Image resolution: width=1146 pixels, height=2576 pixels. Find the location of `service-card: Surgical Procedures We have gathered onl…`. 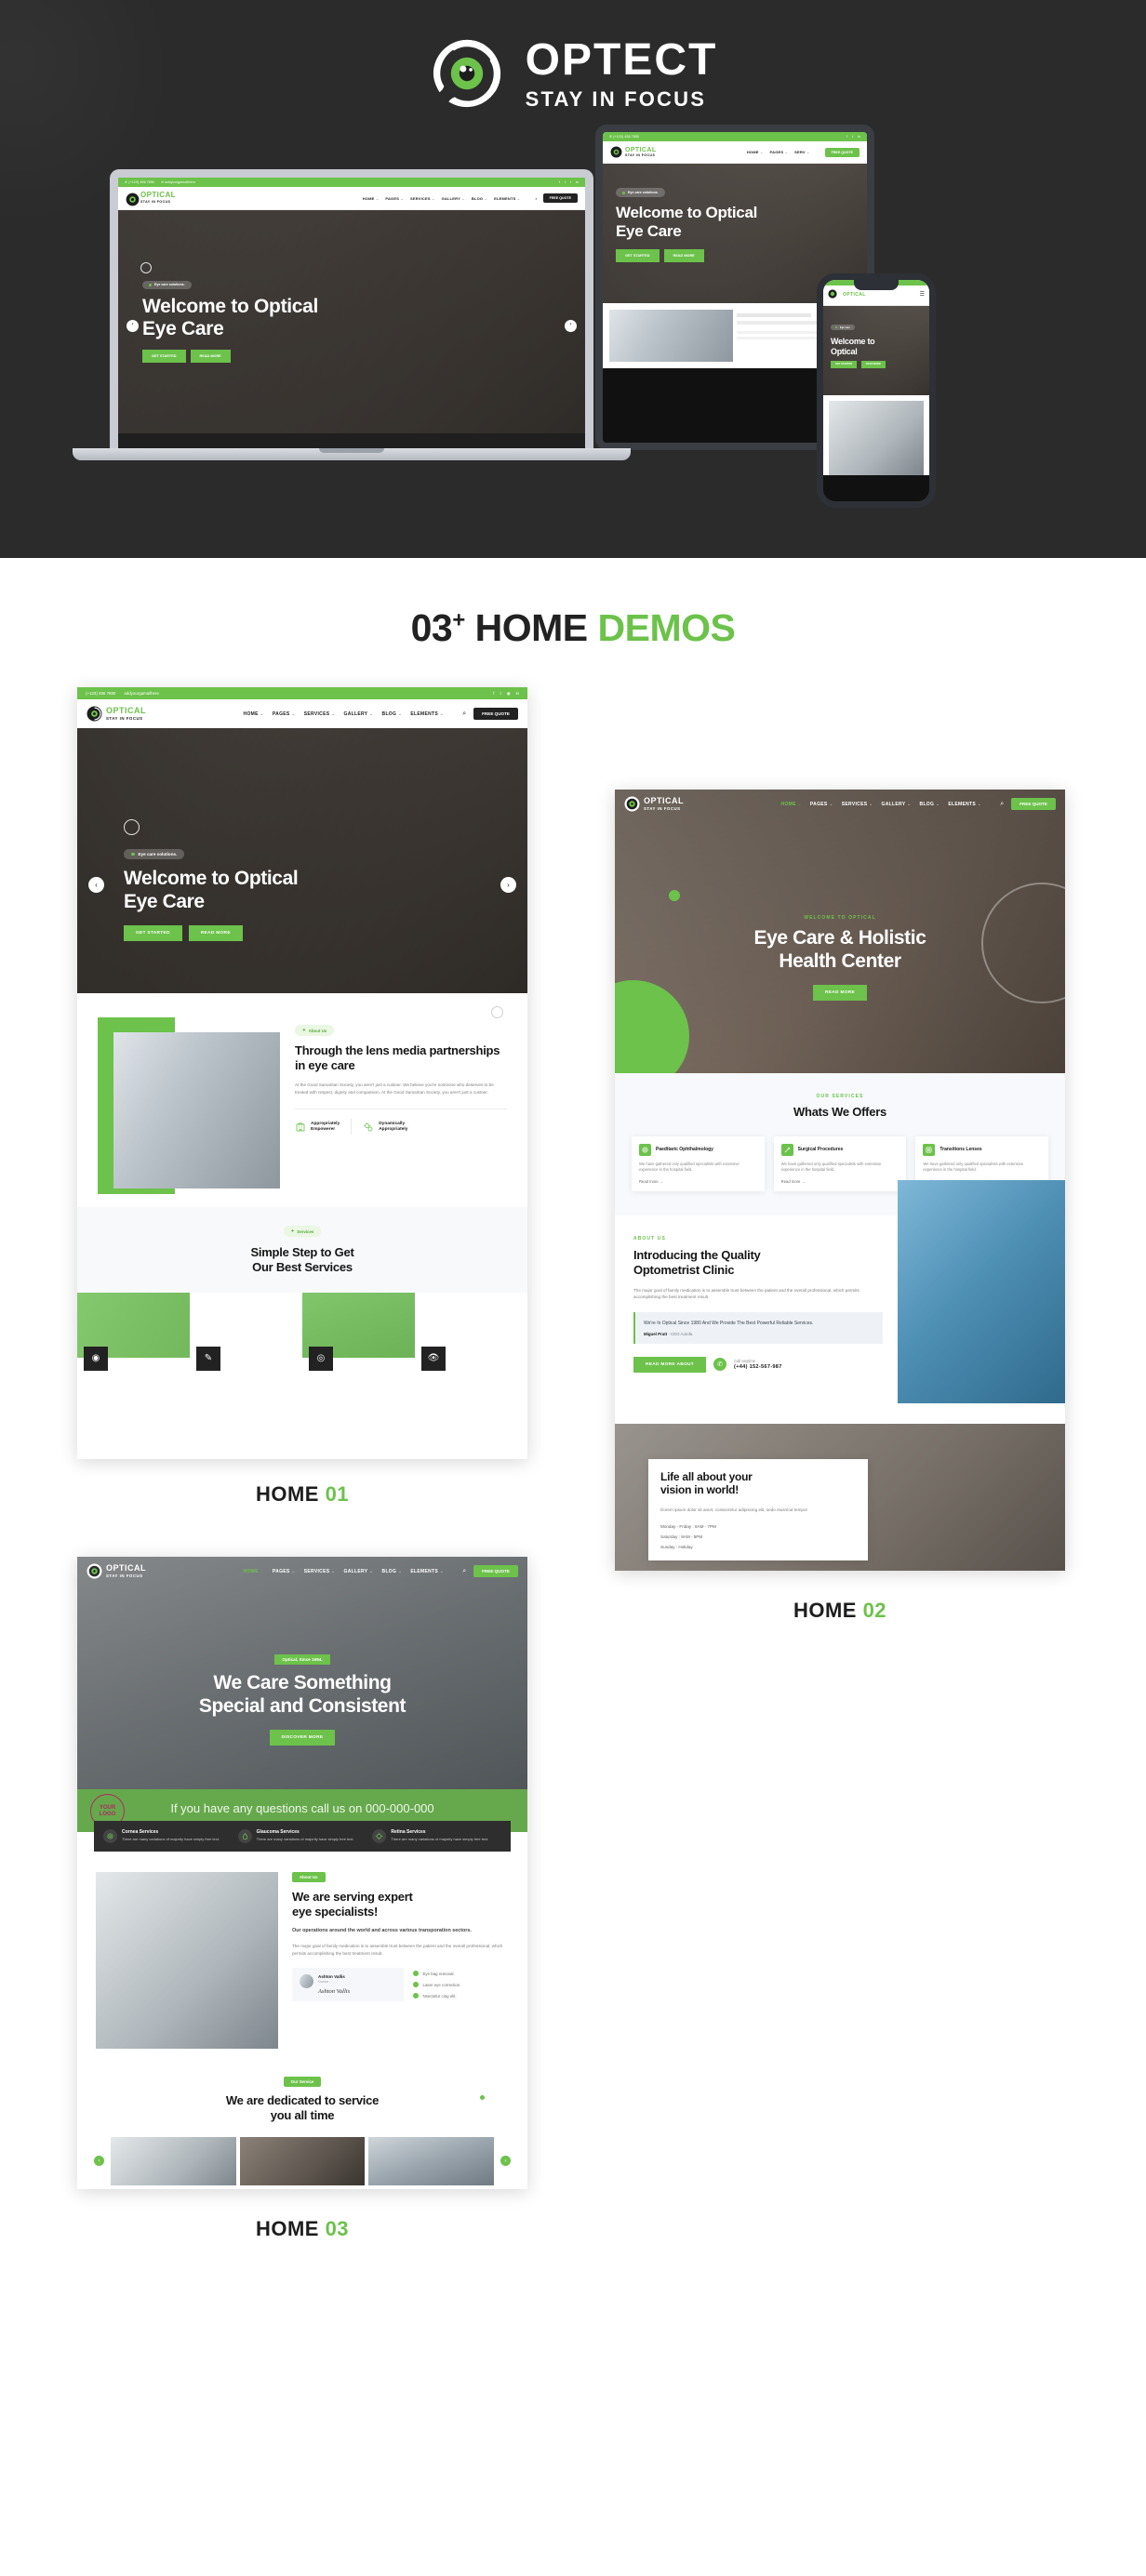

service-card: Surgical Procedures We have gathered onl… is located at coordinates (840, 1163).